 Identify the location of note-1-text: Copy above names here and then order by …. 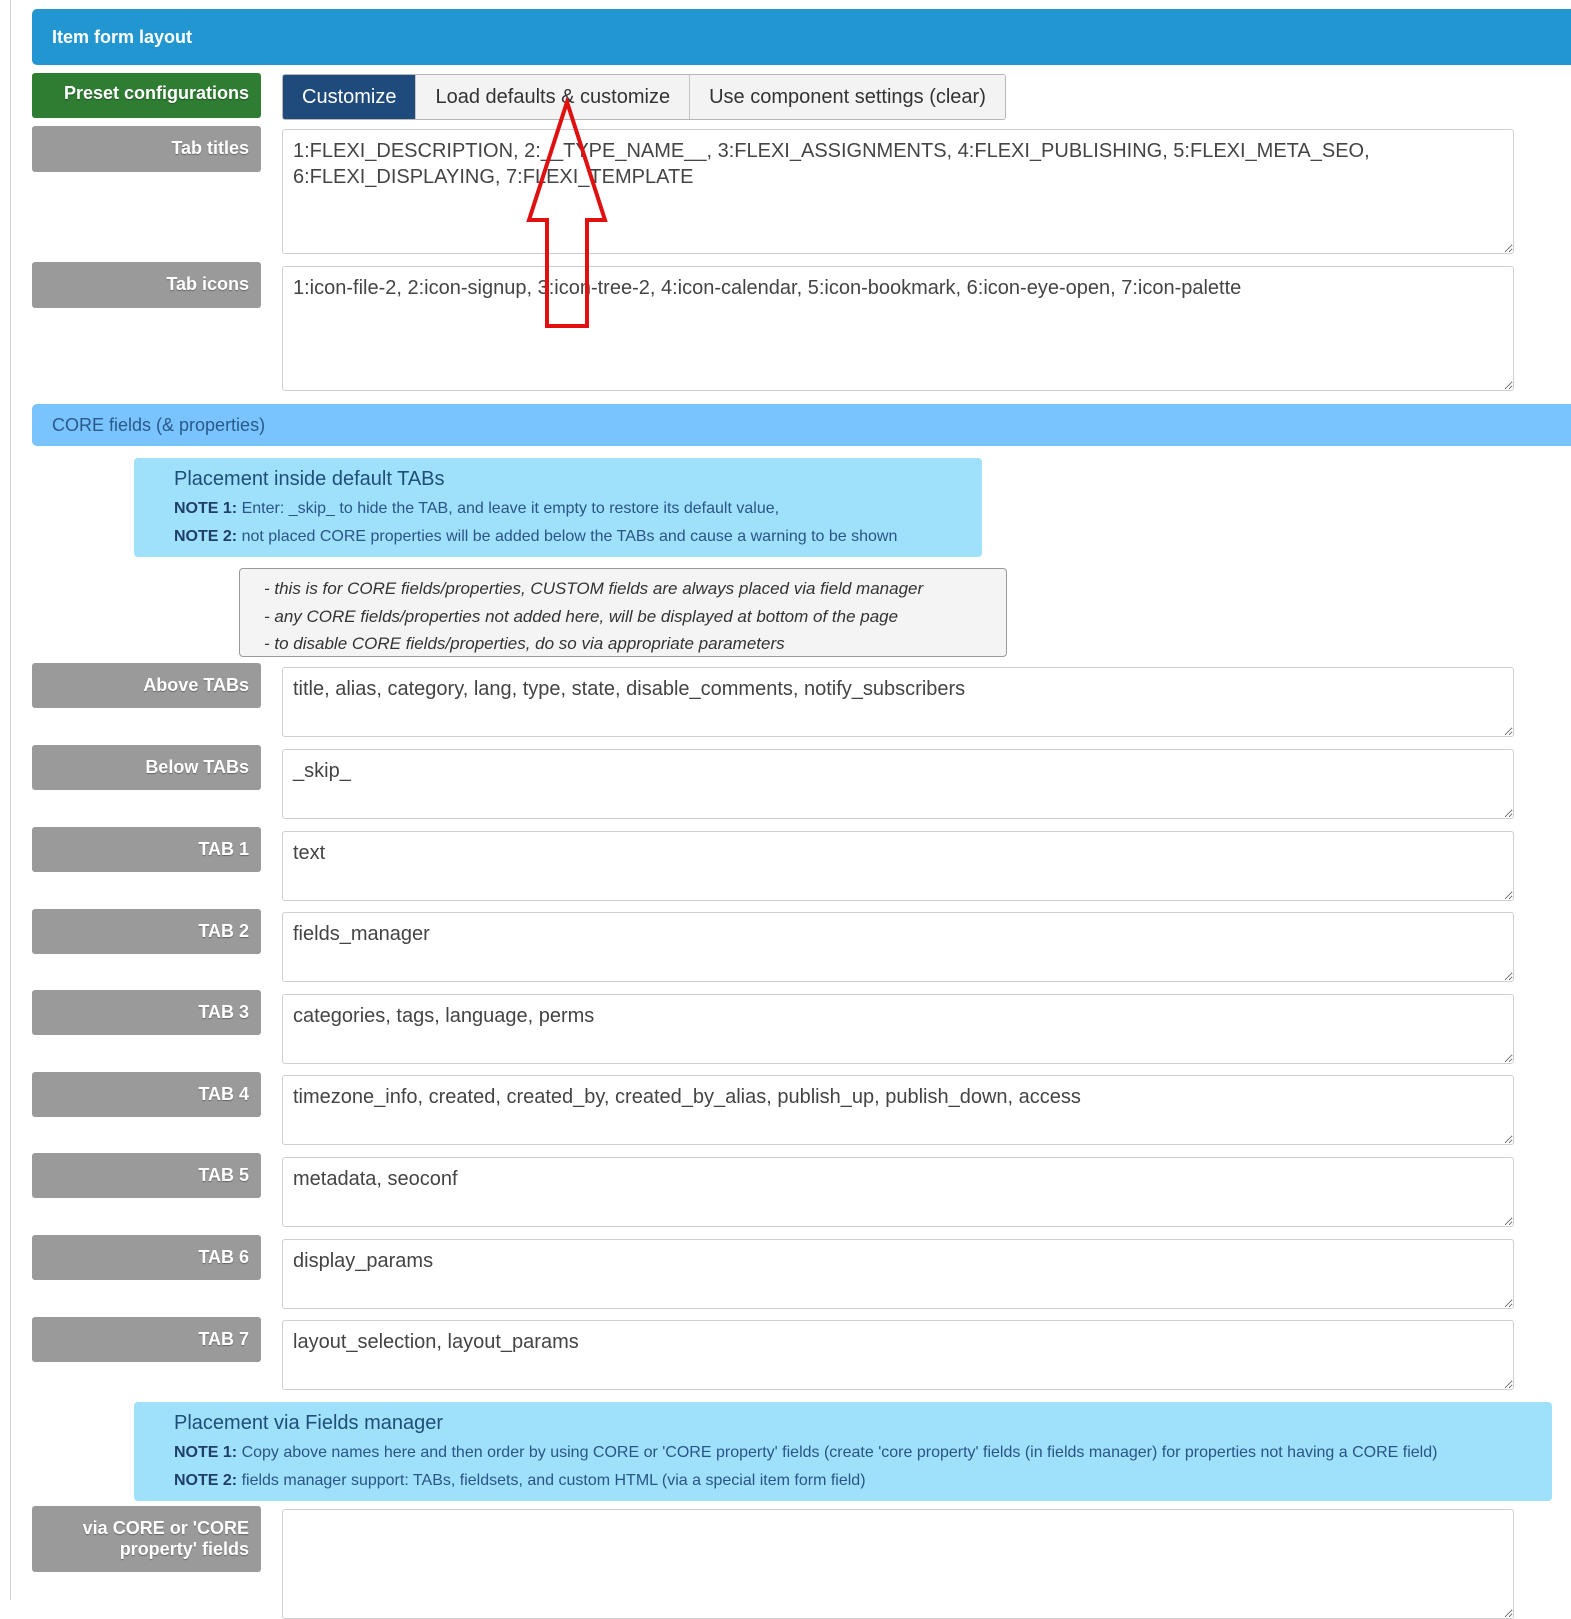
(837, 1452).